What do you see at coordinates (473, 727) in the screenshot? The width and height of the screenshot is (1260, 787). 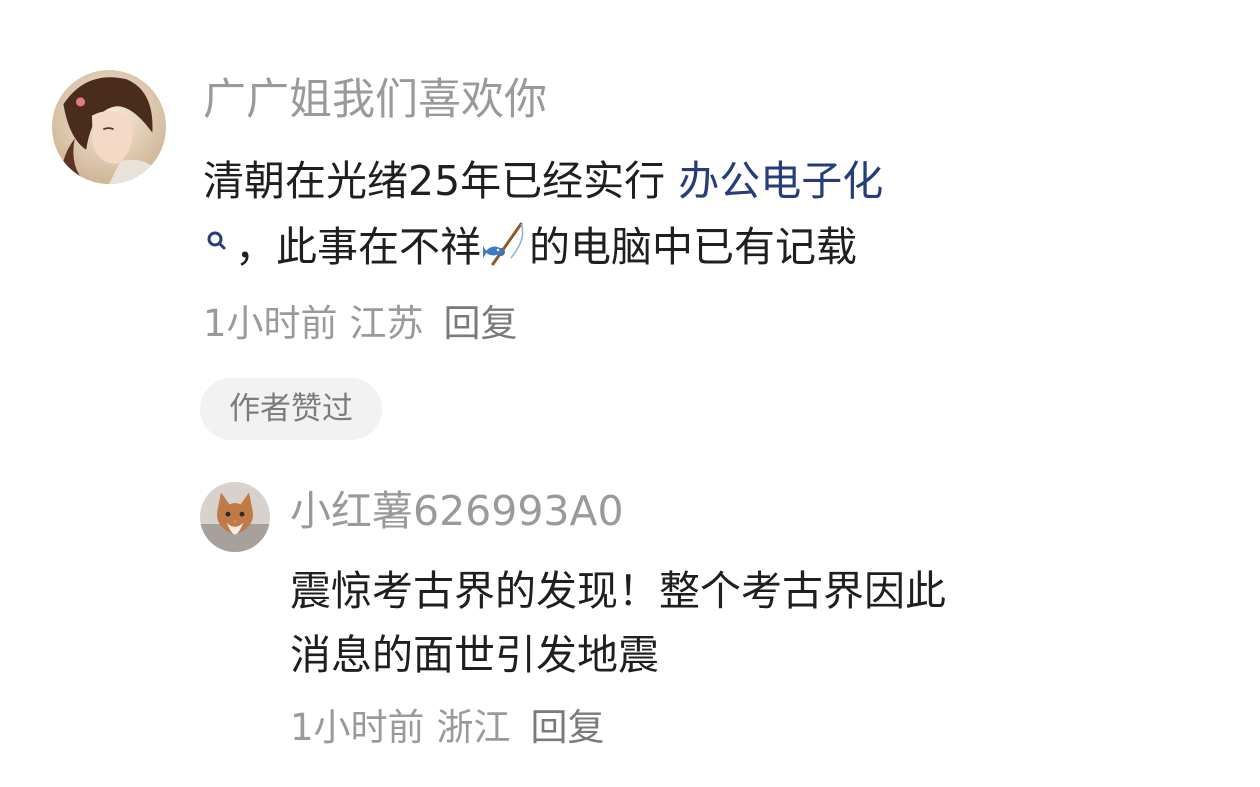 I see `reply-location: 浙江` at bounding box center [473, 727].